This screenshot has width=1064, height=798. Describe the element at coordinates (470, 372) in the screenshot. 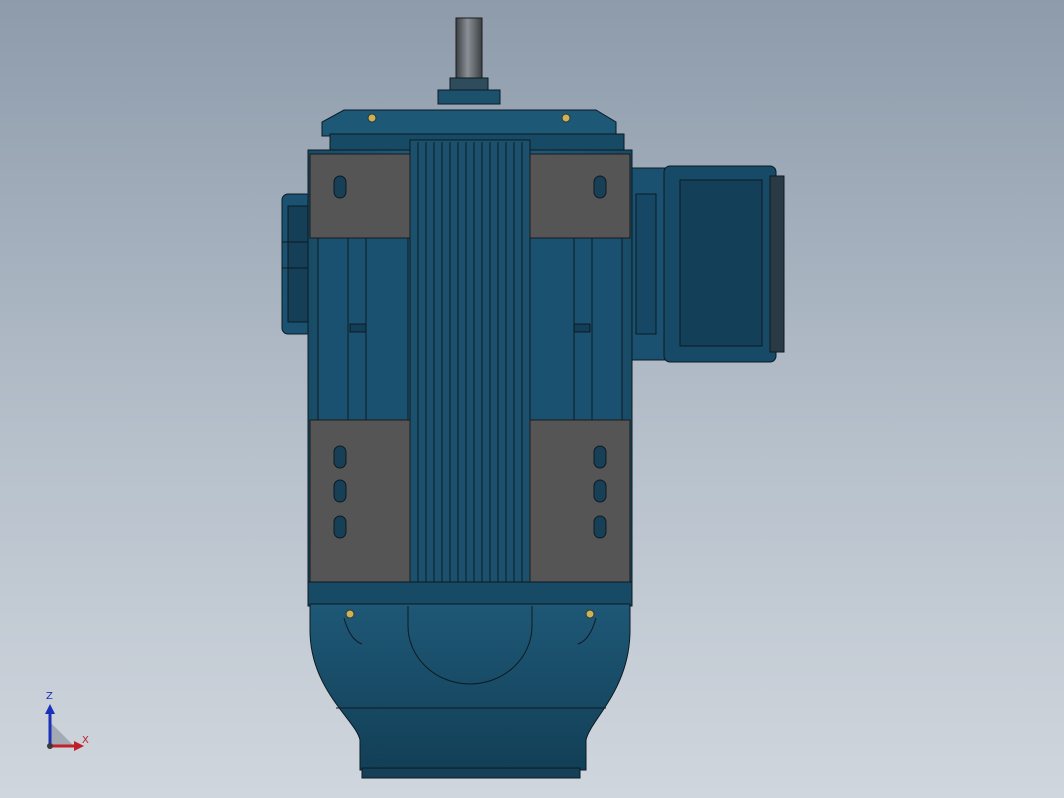

I see `cooling-fins` at that location.